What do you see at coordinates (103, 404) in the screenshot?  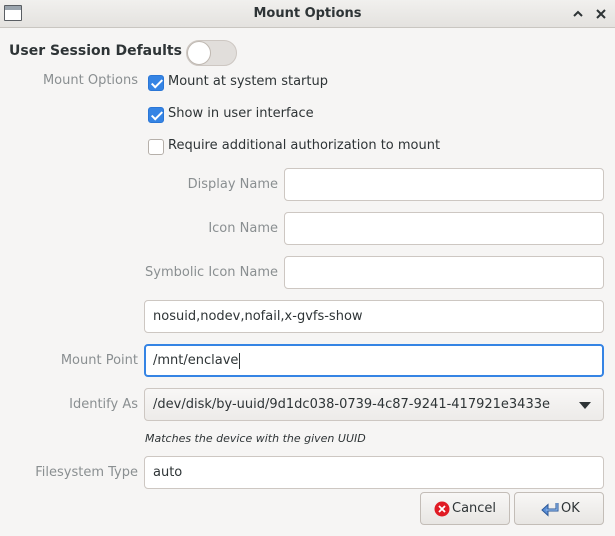 I see `identify-as-label: Identify As` at bounding box center [103, 404].